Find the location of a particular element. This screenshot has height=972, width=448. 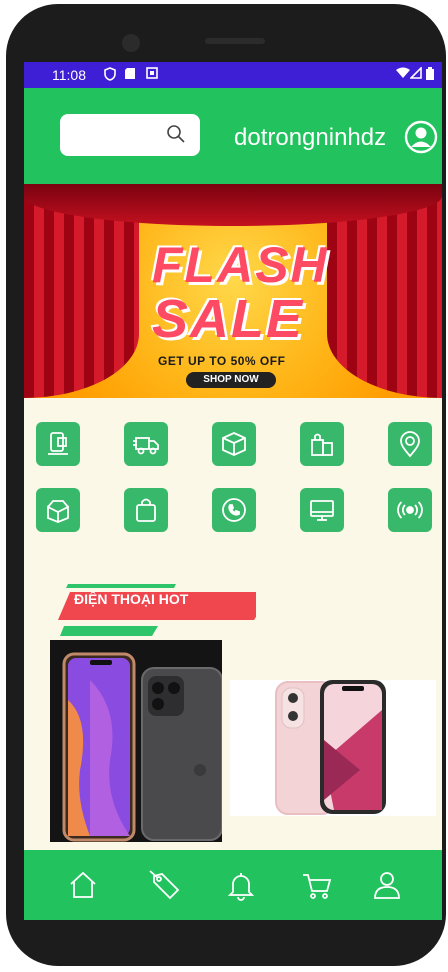

section-title: ĐIỆN THOẠI HOT is located at coordinates (131, 599).